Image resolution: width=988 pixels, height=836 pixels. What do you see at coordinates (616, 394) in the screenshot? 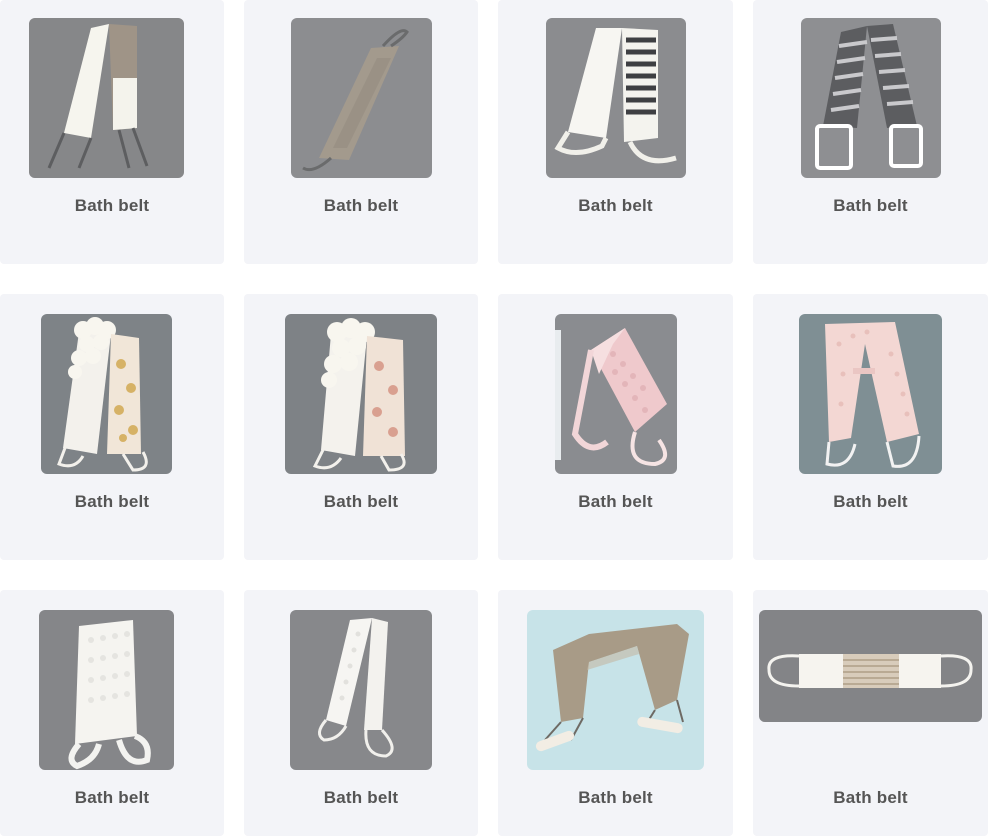
I see `bath-belt-pink-quilted-icon` at bounding box center [616, 394].